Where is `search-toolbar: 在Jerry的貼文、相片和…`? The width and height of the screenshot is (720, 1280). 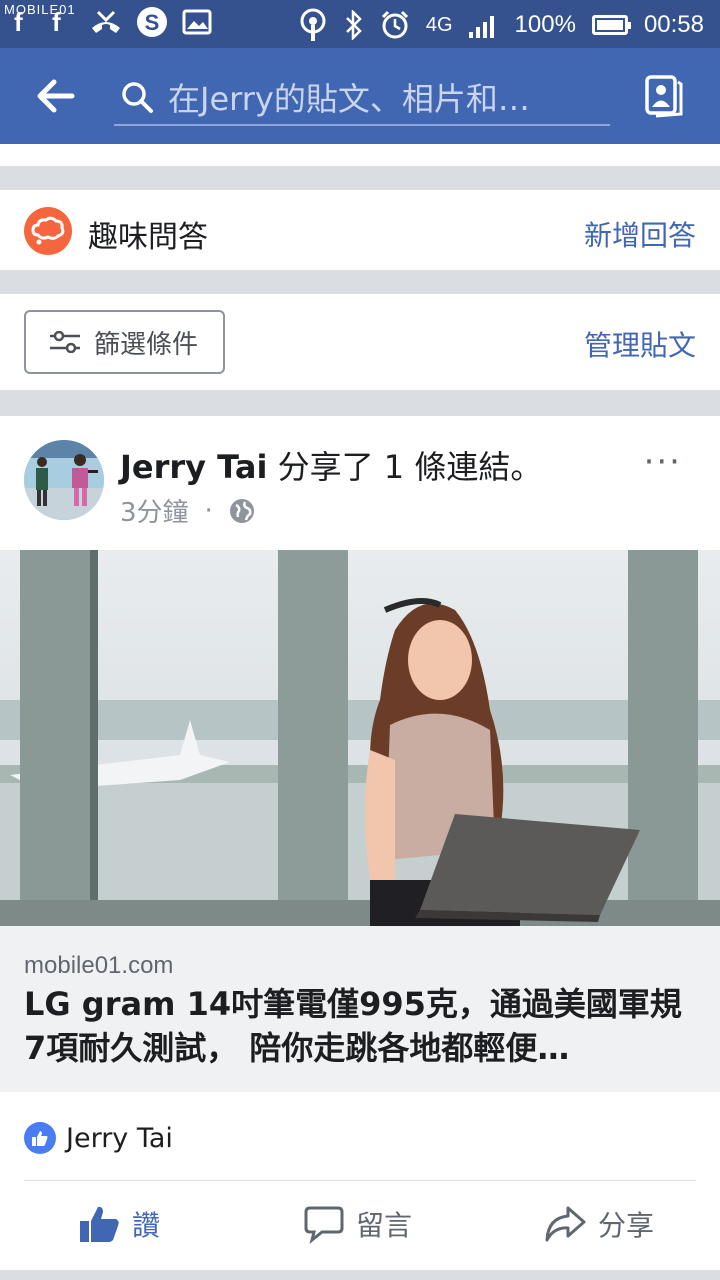 search-toolbar: 在Jerry的貼文、相片和… is located at coordinates (360, 96).